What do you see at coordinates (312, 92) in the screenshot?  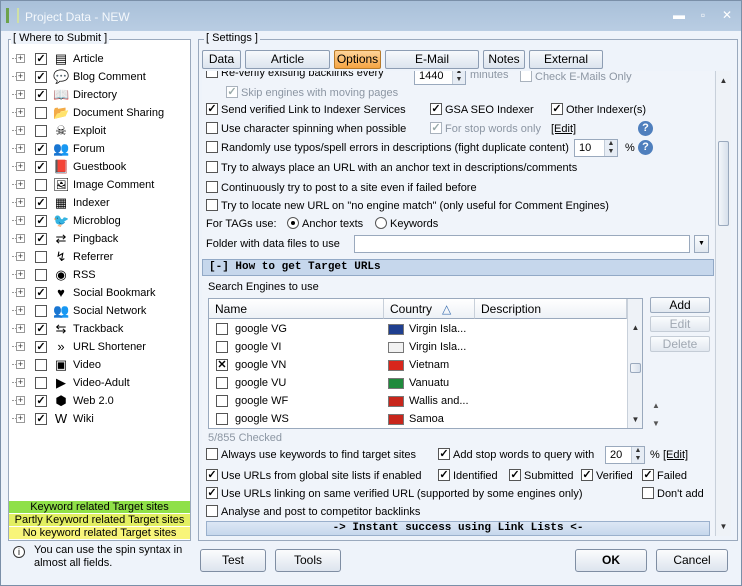 I see `skip-moving-row: ✓ Skip engines with moving pages` at bounding box center [312, 92].